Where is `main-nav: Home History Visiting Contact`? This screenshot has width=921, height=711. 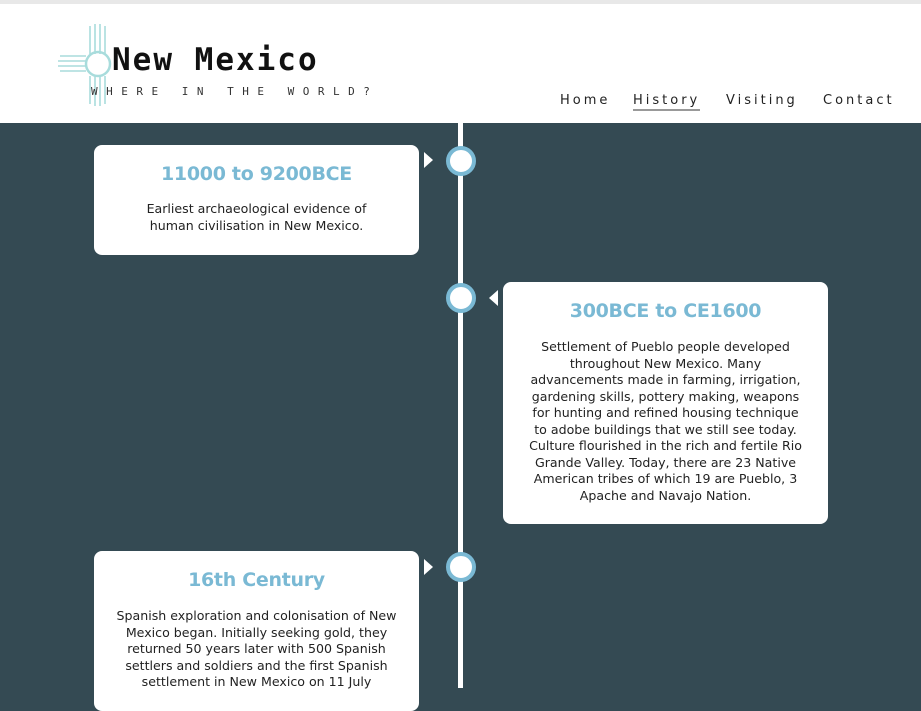 main-nav: Home History Visiting Contact is located at coordinates (730, 104).